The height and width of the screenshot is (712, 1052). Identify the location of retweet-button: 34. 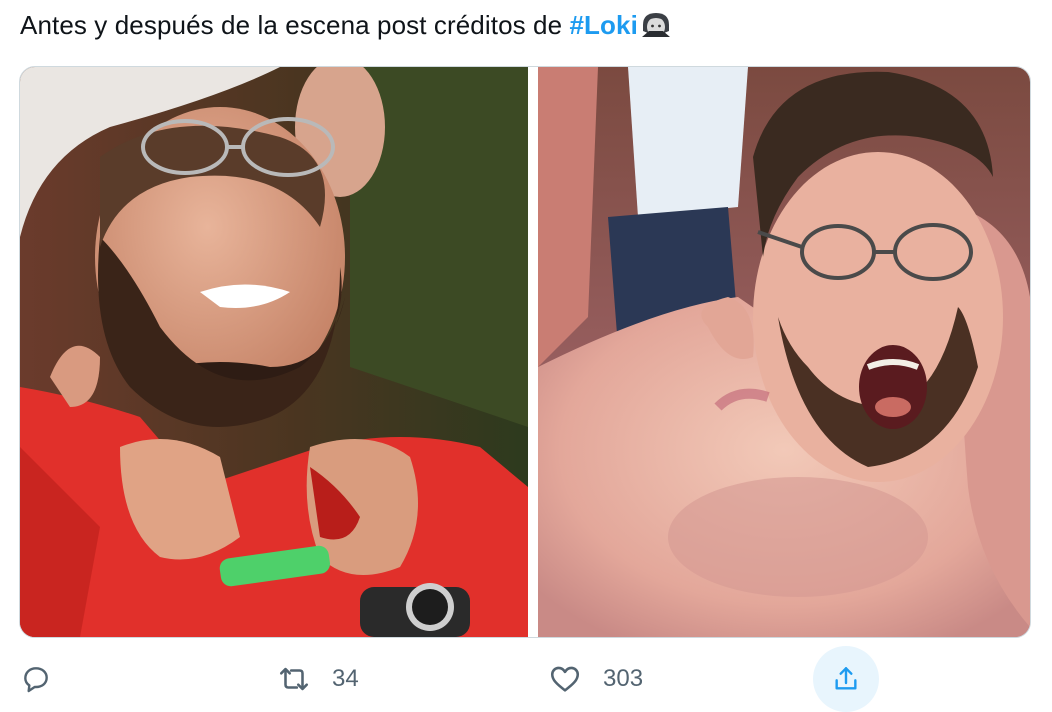
(316, 679).